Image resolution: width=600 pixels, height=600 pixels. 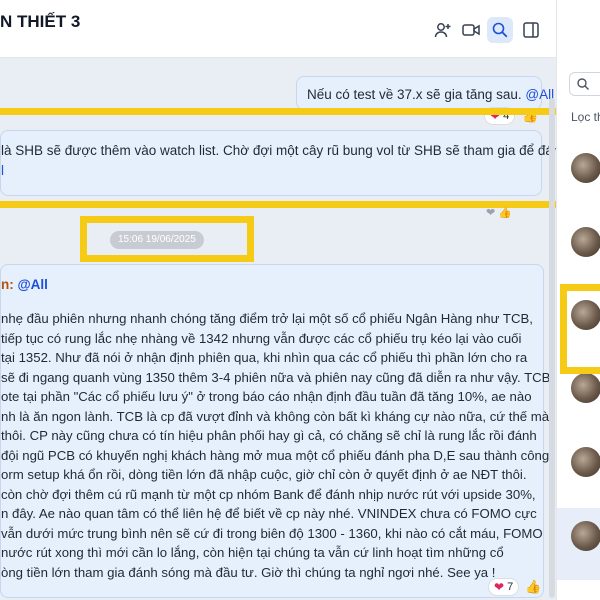 I want to click on message-text: Nếu có test về 37.x sẽ gia tăng sau., so click(x=416, y=94).